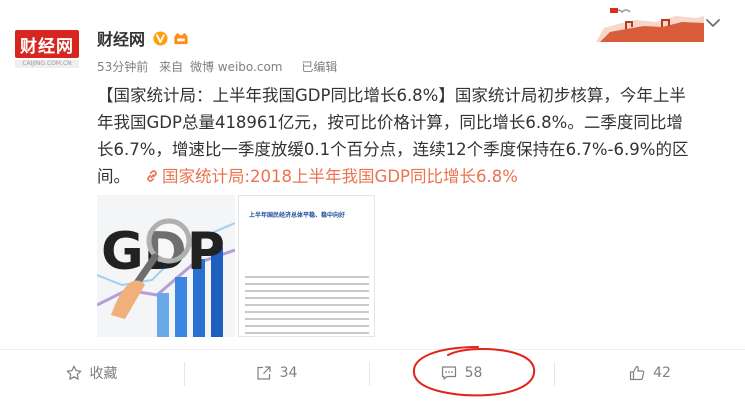 This screenshot has height=403, width=745. I want to click on favorite-button: 收藏, so click(91, 373).